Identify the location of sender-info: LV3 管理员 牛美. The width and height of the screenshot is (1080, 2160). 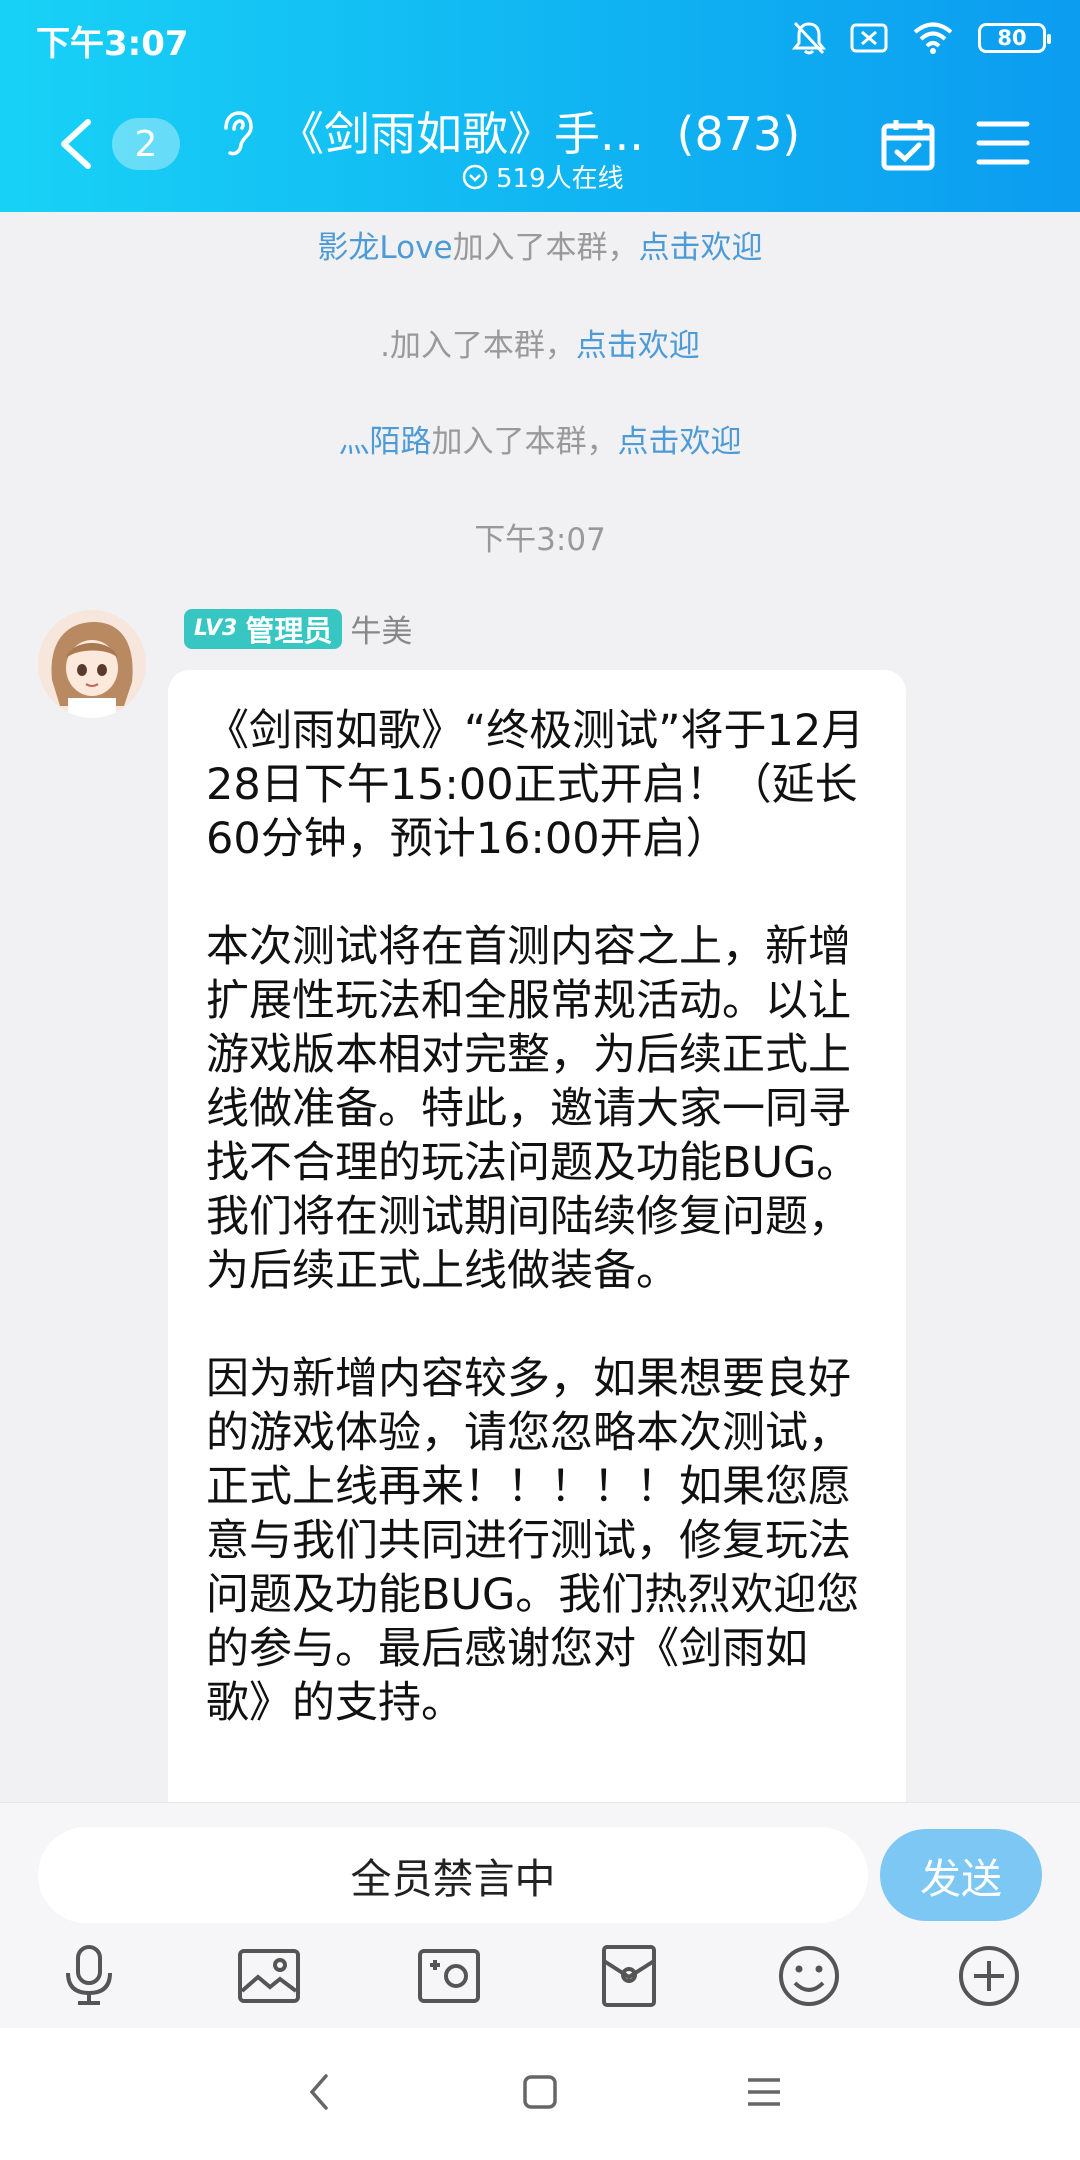
(298, 628).